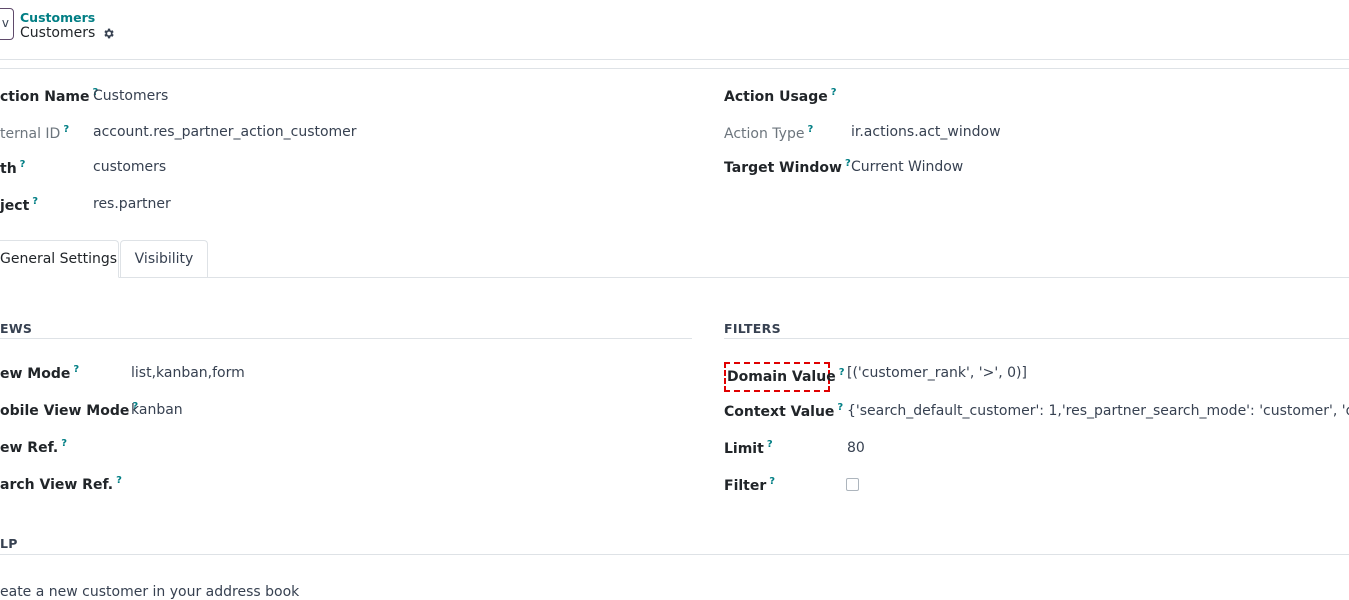 Image resolution: width=1349 pixels, height=600 pixels. Describe the element at coordinates (149, 592) in the screenshot. I see `help-text: eate a new customer in your address book` at that location.